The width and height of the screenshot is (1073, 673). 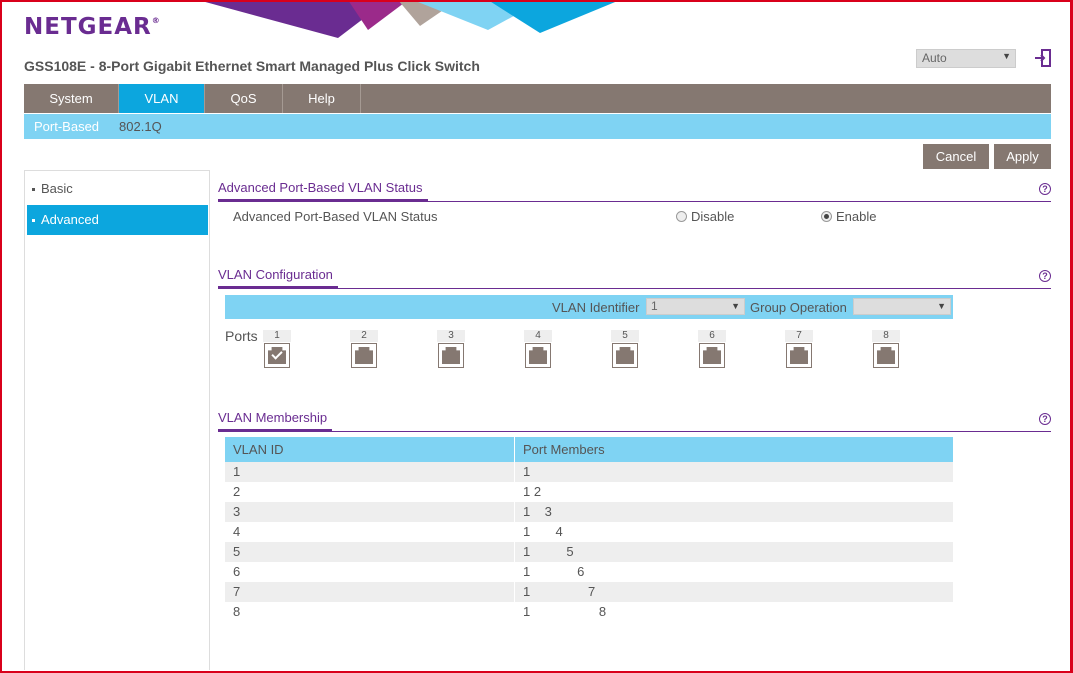 What do you see at coordinates (117, 220) in the screenshot?
I see `menu-item-advanced: Advanced` at bounding box center [117, 220].